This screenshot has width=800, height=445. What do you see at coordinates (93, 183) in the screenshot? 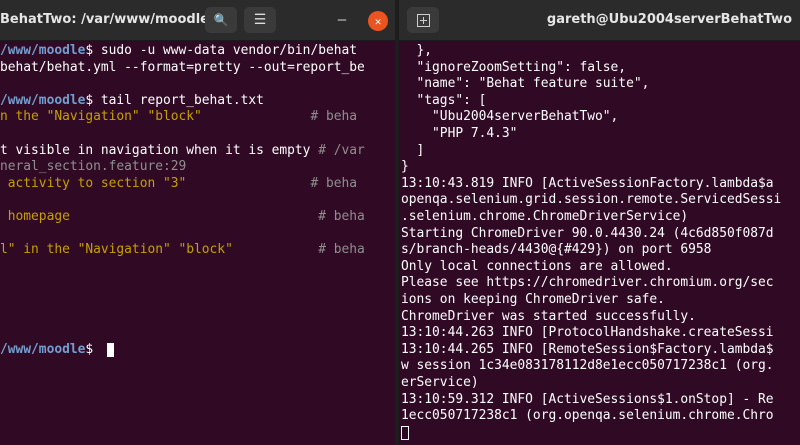
I see `terminal-text: activity to section "3"` at bounding box center [93, 183].